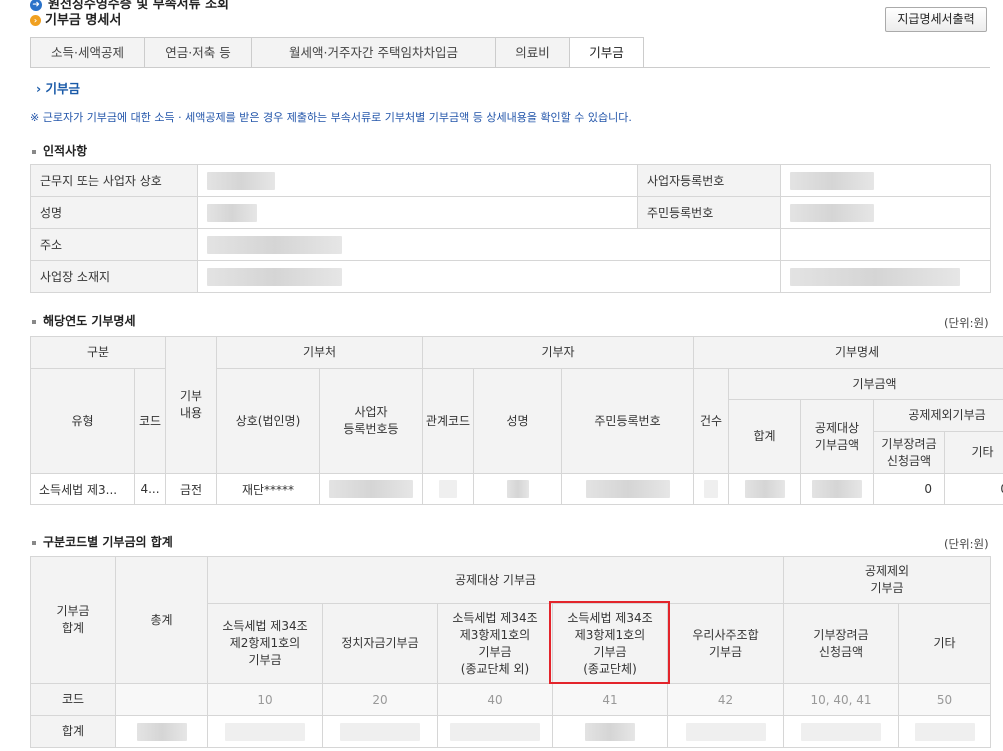  I want to click on header-donor-name: 성명, so click(517, 421).